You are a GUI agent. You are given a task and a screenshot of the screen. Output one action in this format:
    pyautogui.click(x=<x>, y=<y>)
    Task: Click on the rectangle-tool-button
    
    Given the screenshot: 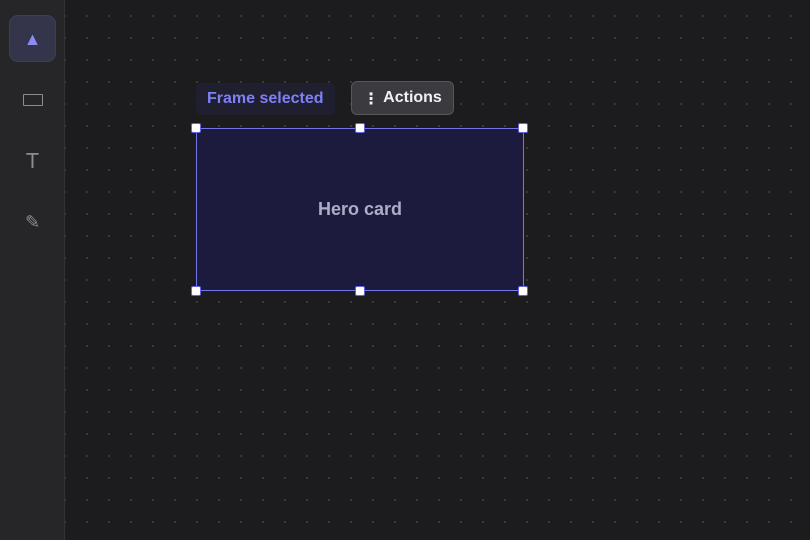 What is the action you would take?
    pyautogui.click(x=32, y=99)
    